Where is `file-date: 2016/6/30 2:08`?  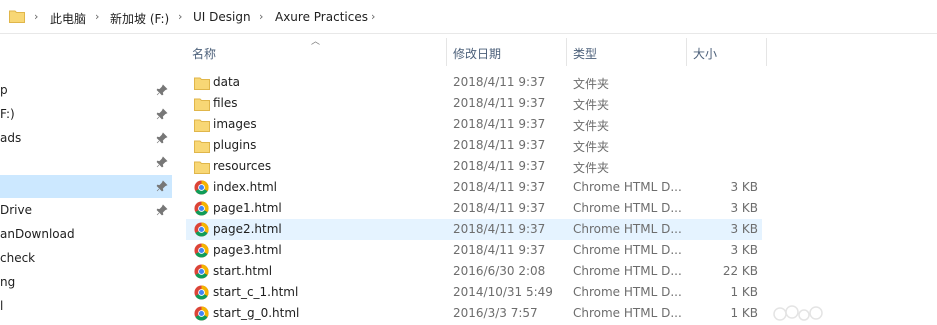 file-date: 2016/6/30 2:08 is located at coordinates (499, 271).